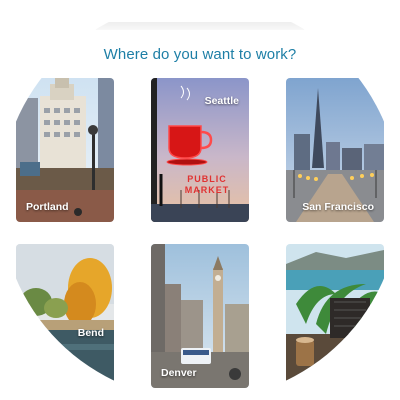 This screenshot has width=400, height=400. What do you see at coordinates (47, 207) in the screenshot?
I see `city-label: Portland` at bounding box center [47, 207].